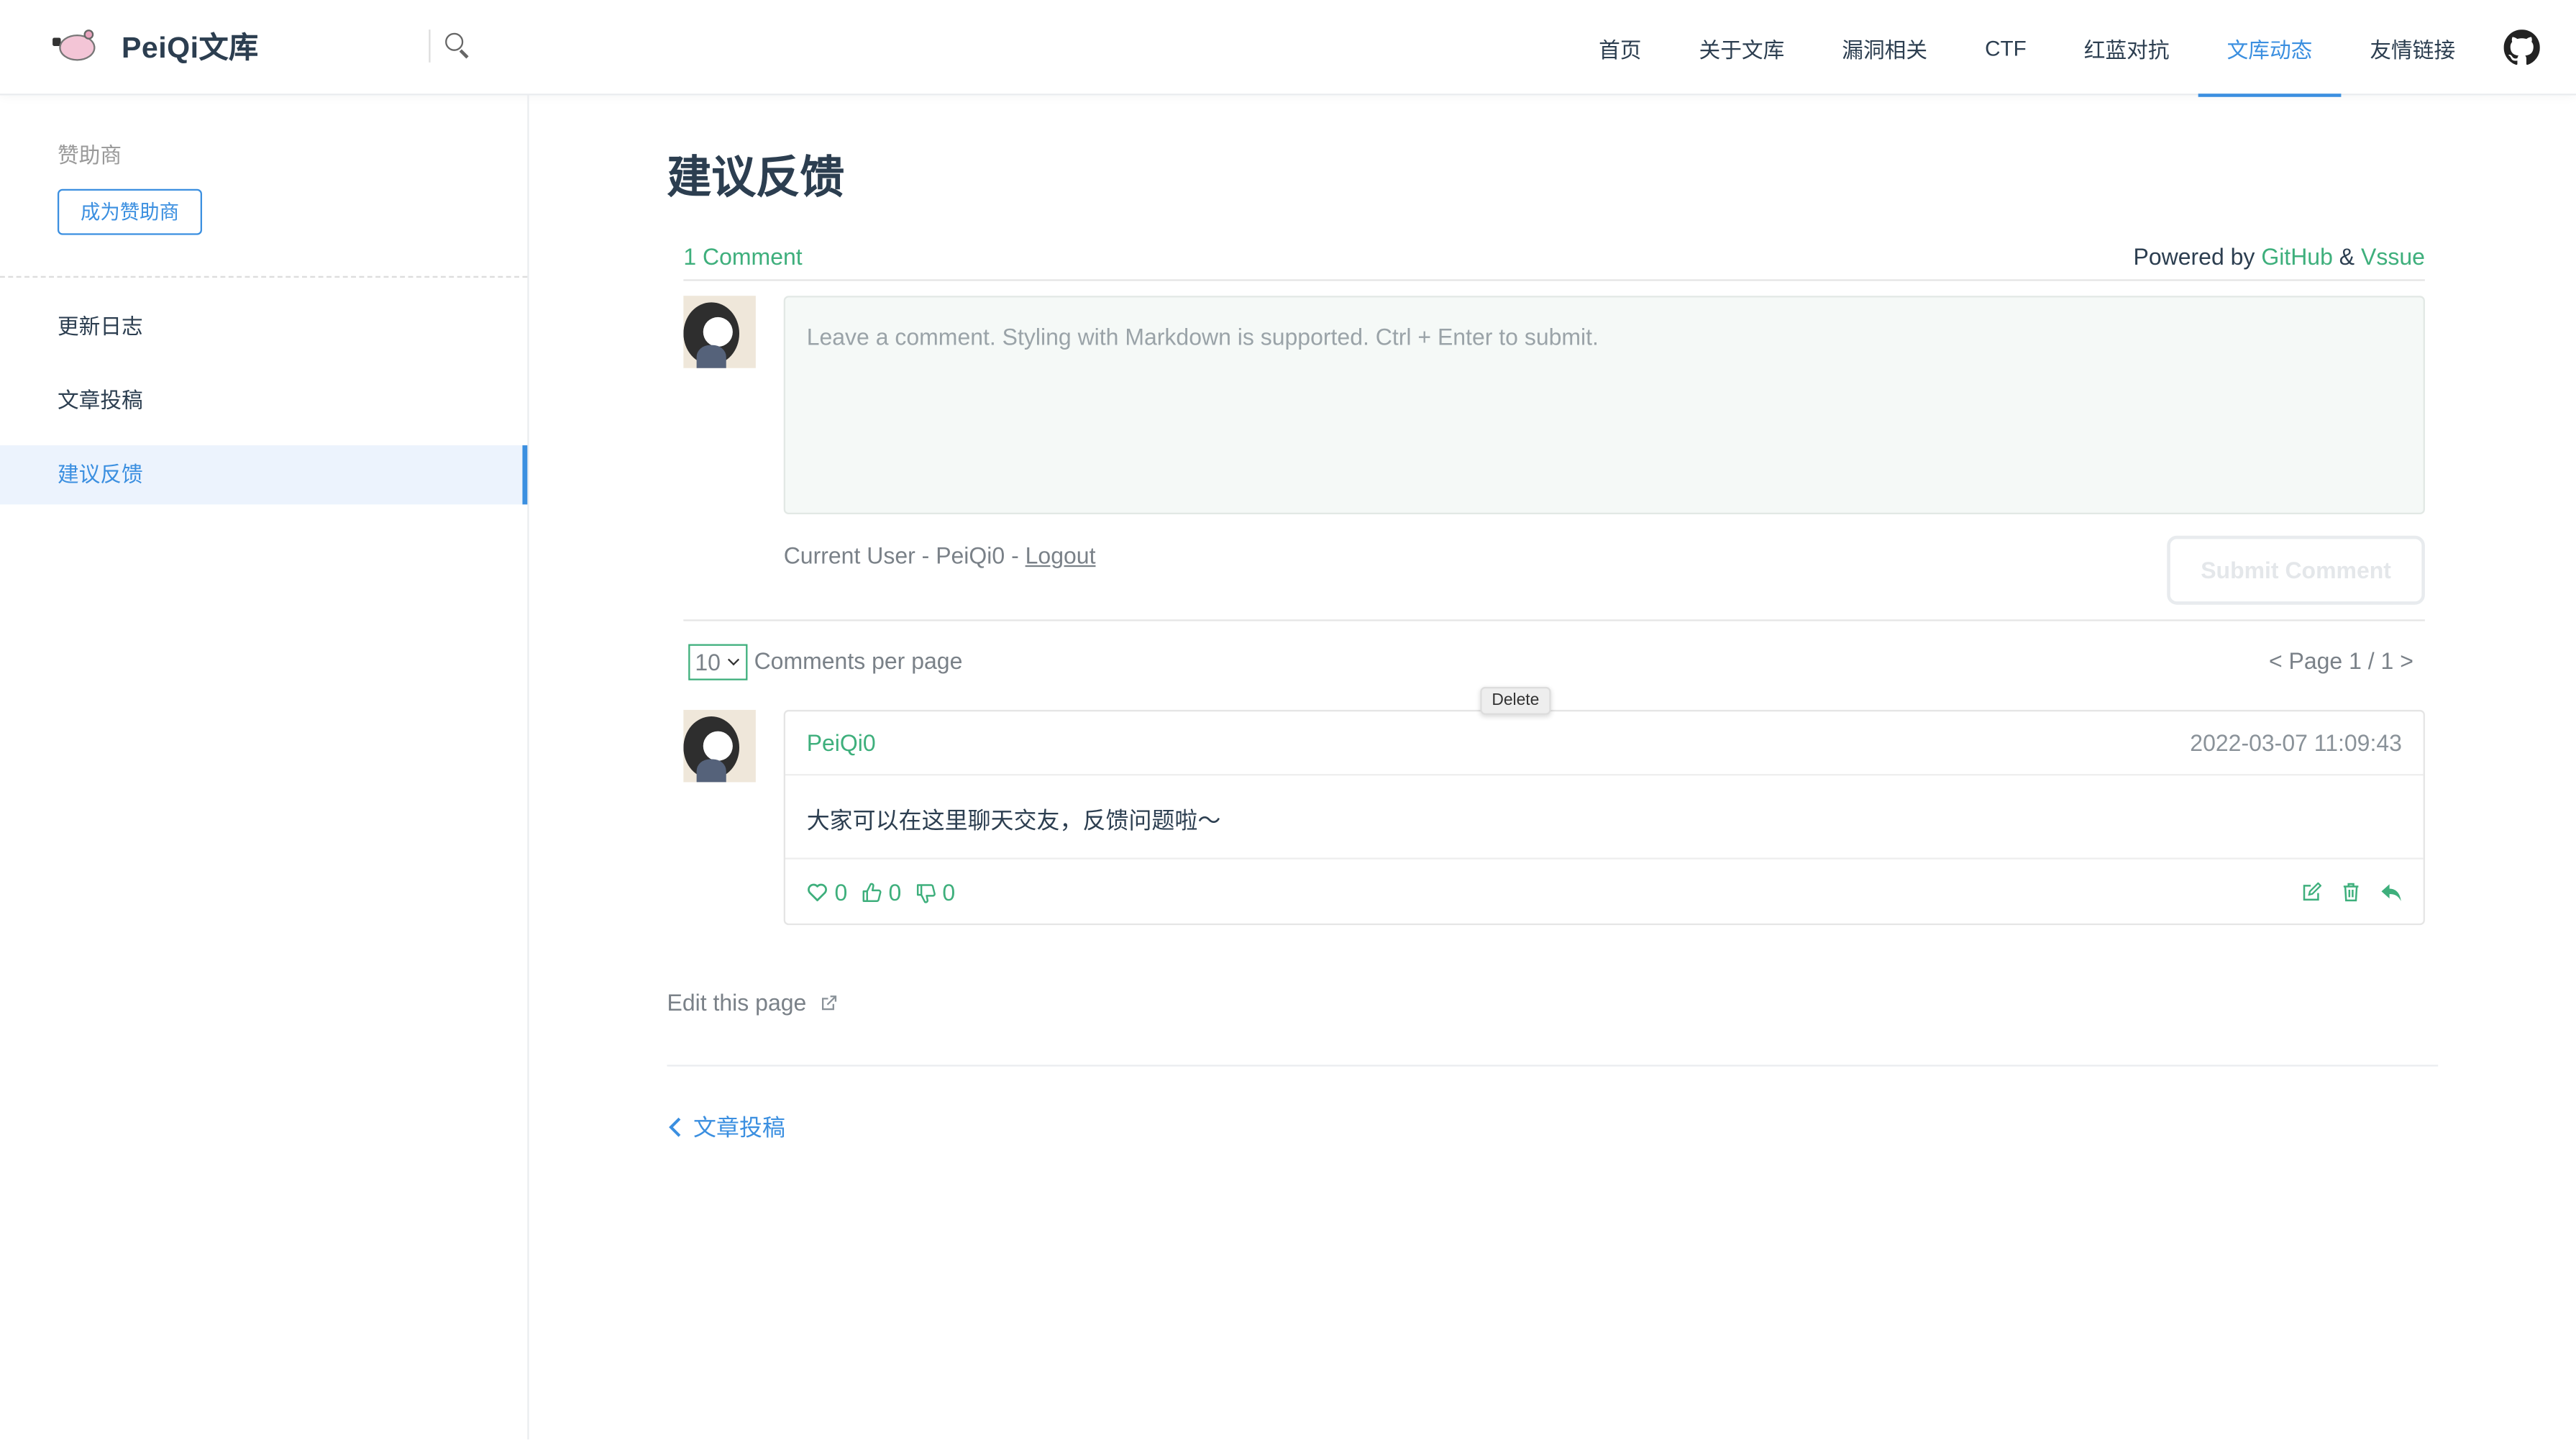 This screenshot has height=1440, width=2576. What do you see at coordinates (89, 155) in the screenshot?
I see `sponsor-label: 赞助商` at bounding box center [89, 155].